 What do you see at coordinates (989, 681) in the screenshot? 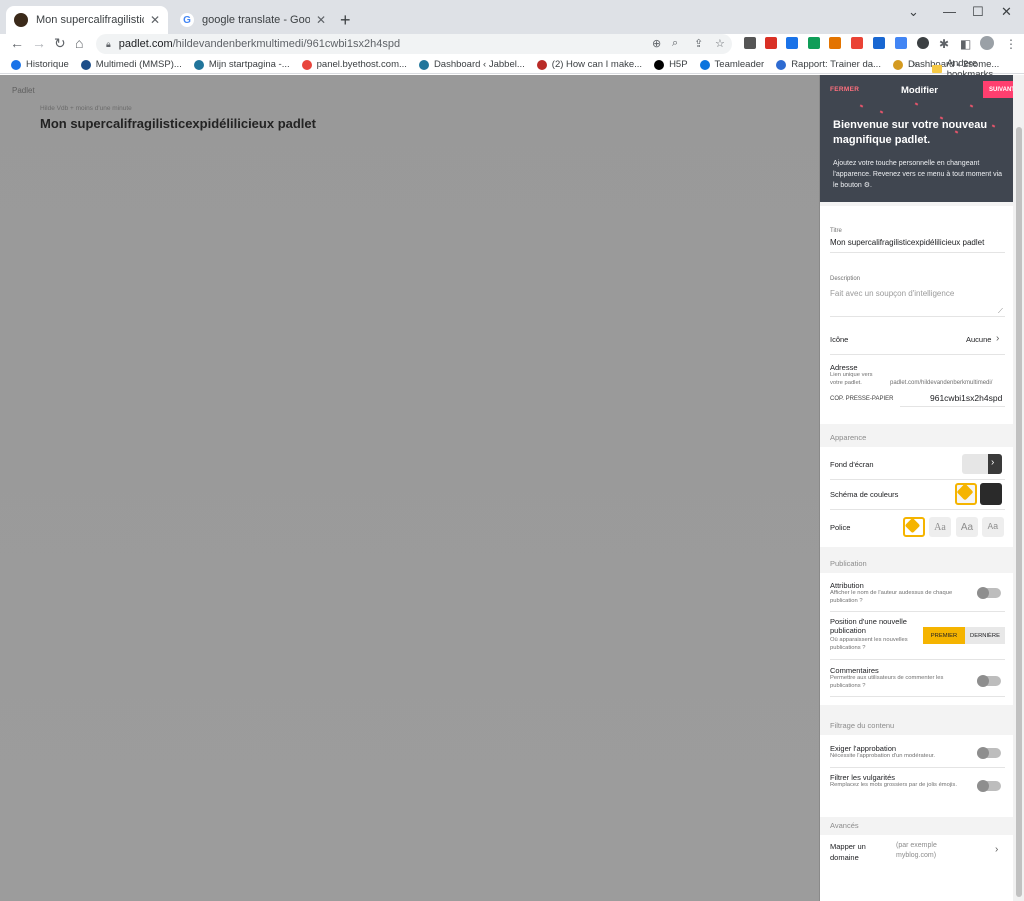
I see `comments-toggle` at bounding box center [989, 681].